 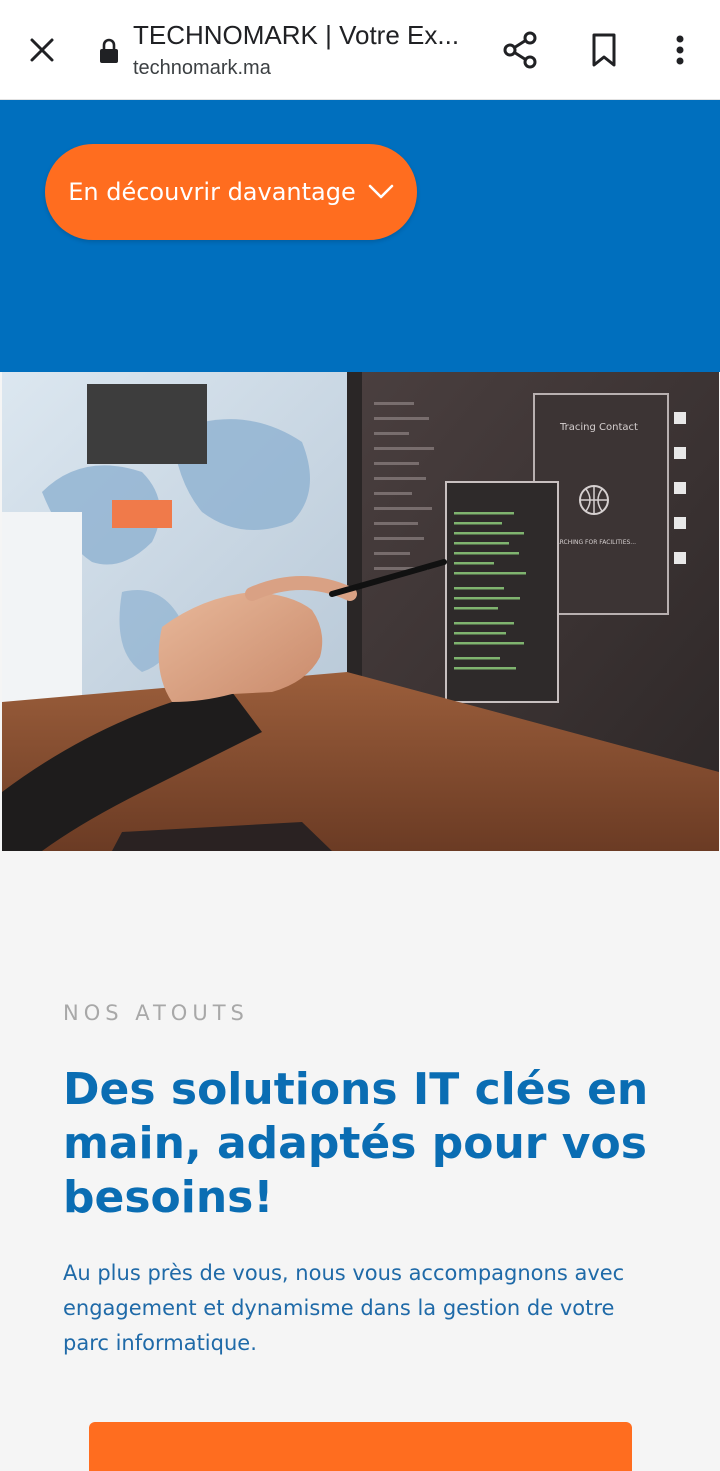 What do you see at coordinates (680, 50) in the screenshot?
I see `more-vert-icon` at bounding box center [680, 50].